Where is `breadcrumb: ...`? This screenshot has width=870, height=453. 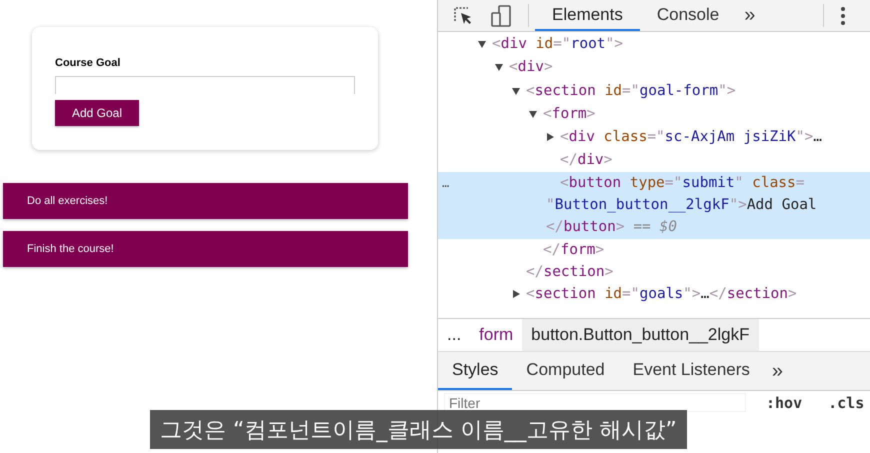
breadcrumb: ... is located at coordinates (454, 335).